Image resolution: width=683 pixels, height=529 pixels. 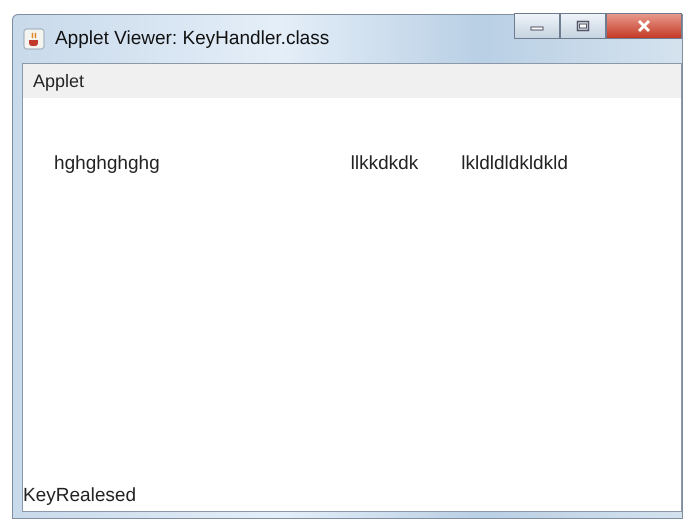 What do you see at coordinates (107, 164) in the screenshot?
I see `drawn-text: hghghghghg` at bounding box center [107, 164].